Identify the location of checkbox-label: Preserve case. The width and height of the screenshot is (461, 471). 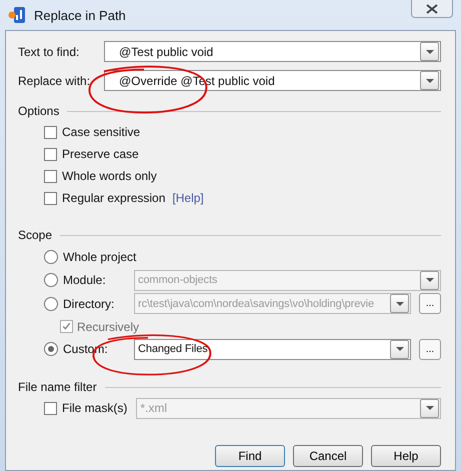
(100, 154).